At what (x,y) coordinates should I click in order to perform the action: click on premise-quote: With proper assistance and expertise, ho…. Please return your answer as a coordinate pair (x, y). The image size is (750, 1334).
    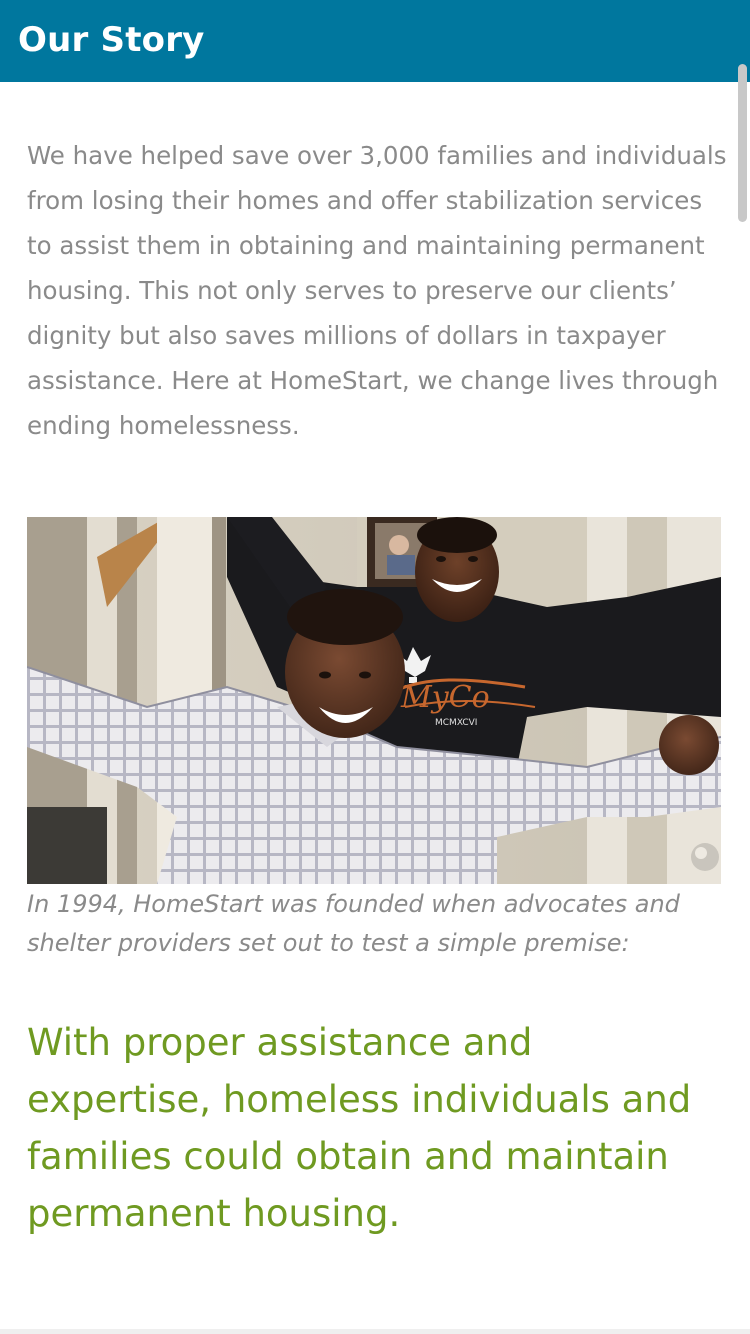
    Looking at the image, I should click on (359, 1128).